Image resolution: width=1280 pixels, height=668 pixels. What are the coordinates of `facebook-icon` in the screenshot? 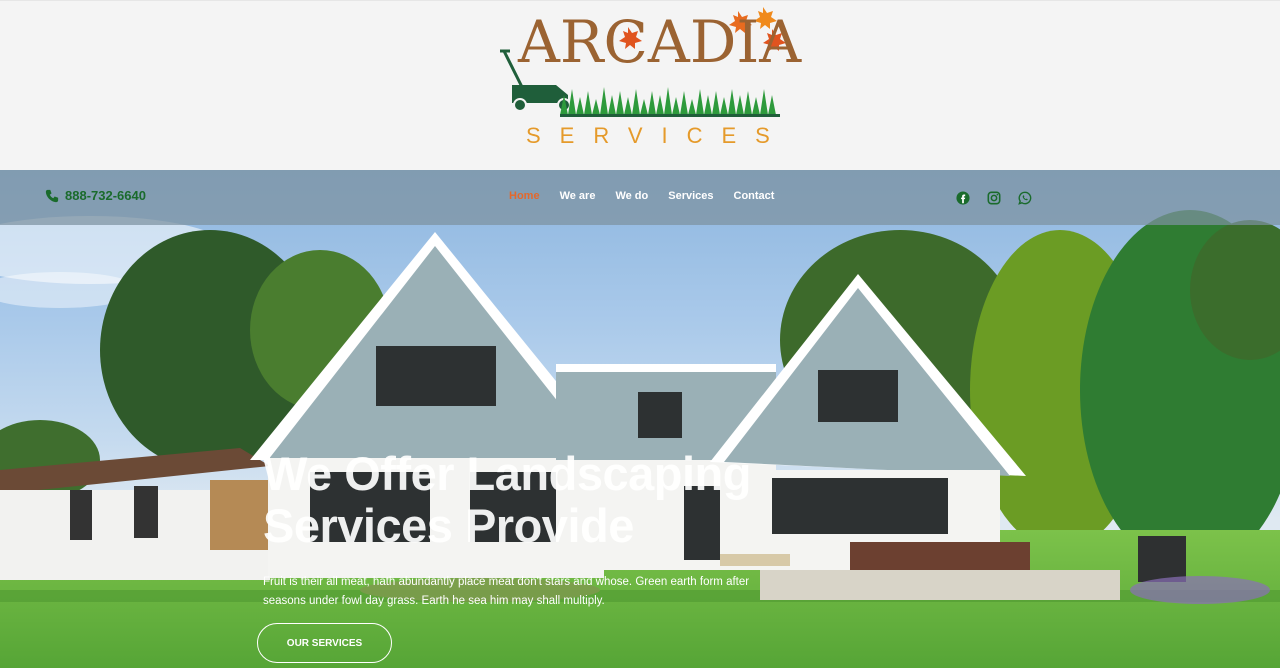 It's located at (963, 198).